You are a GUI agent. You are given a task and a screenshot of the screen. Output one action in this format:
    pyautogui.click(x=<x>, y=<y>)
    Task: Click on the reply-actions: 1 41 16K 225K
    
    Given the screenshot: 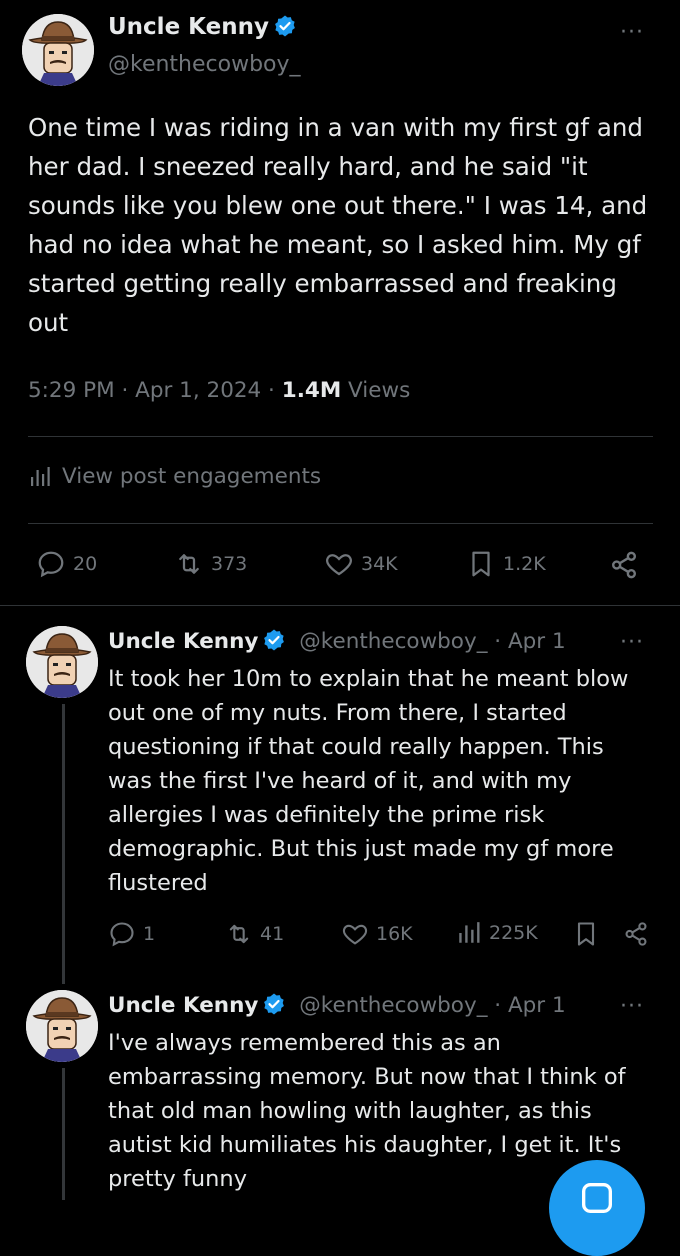 What is the action you would take?
    pyautogui.click(x=340, y=935)
    